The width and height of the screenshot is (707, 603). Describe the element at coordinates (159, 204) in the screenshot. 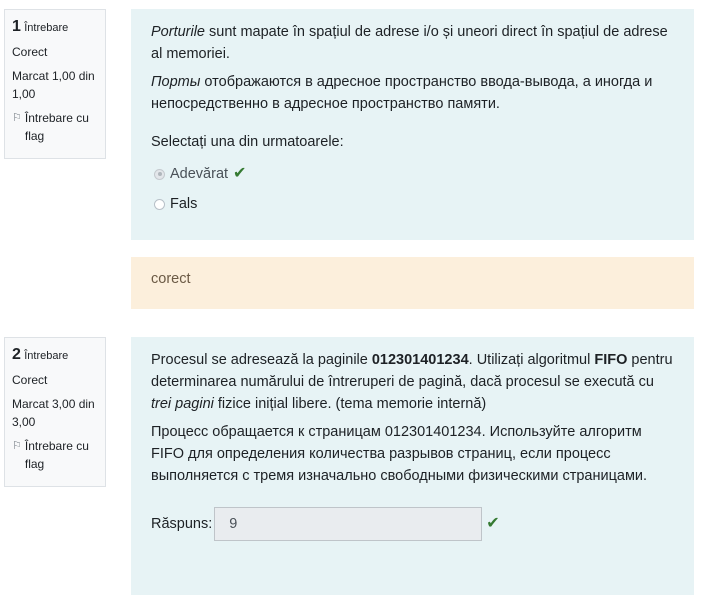

I see `radio-button` at that location.